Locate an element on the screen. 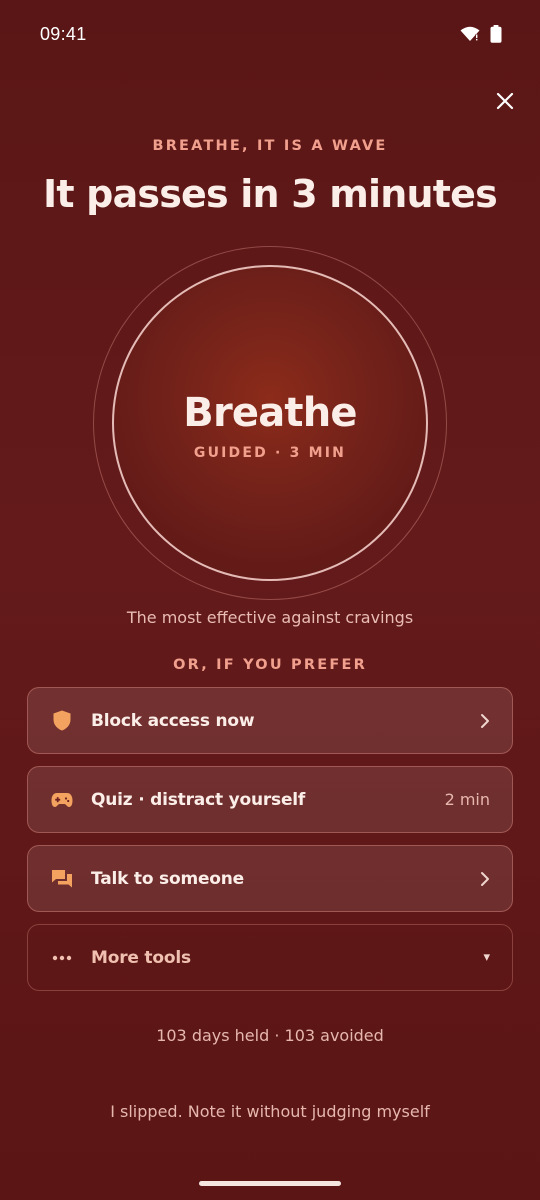 The width and height of the screenshot is (540, 1200). duration-label: 2 min is located at coordinates (467, 799).